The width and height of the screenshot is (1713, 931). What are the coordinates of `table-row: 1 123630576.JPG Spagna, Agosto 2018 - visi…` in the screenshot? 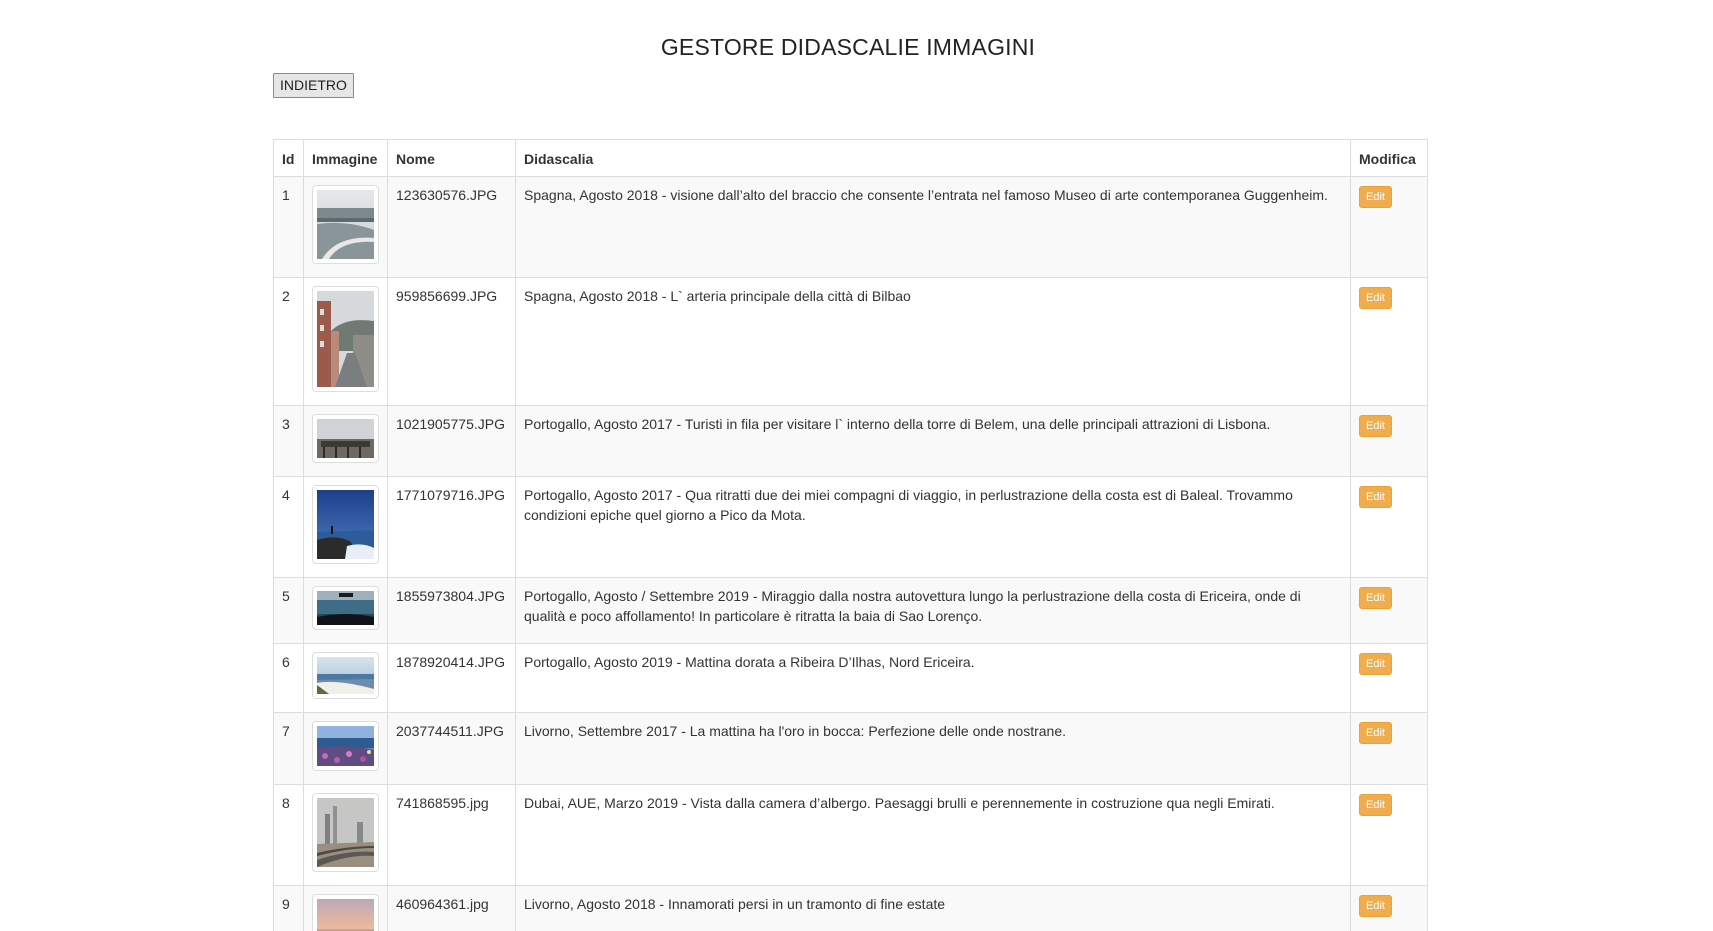 It's located at (850, 227).